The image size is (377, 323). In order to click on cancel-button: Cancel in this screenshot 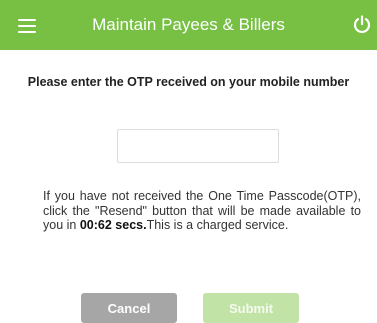, I will do `click(129, 308)`.